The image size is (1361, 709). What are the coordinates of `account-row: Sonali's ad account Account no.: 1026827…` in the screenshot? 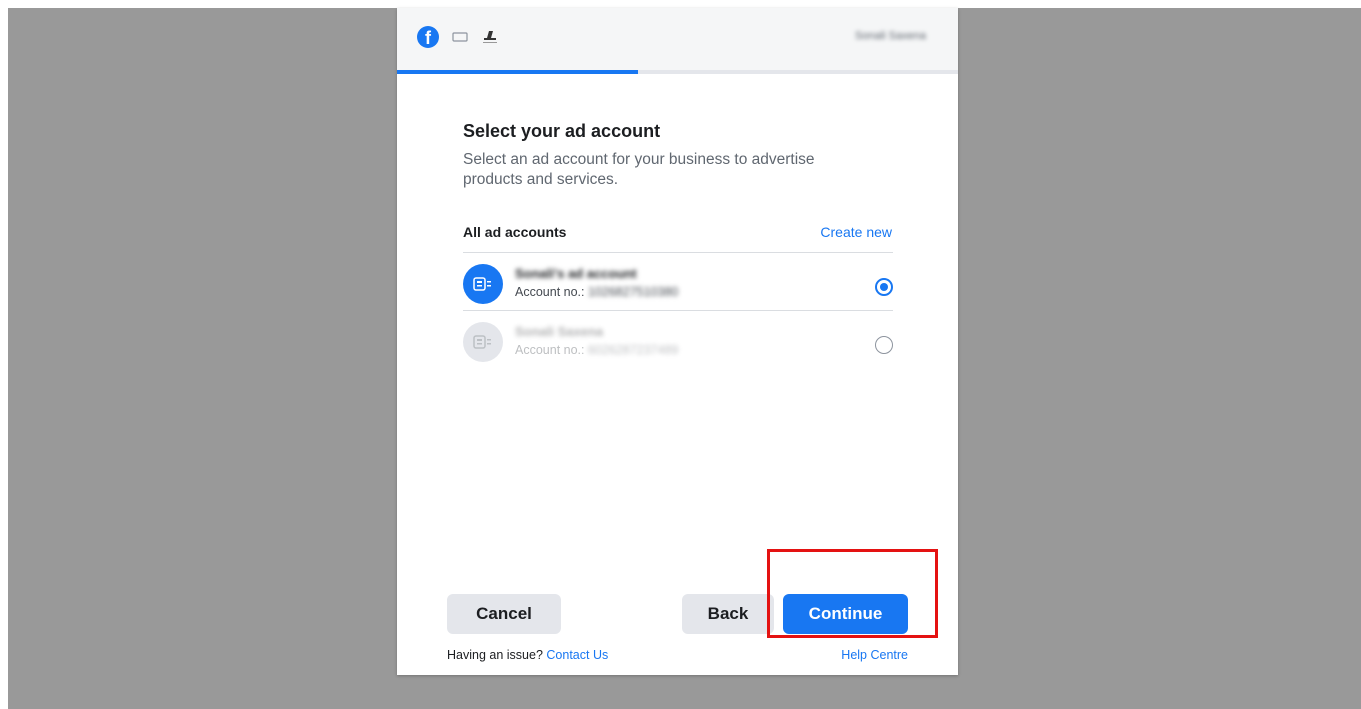 It's located at (678, 282).